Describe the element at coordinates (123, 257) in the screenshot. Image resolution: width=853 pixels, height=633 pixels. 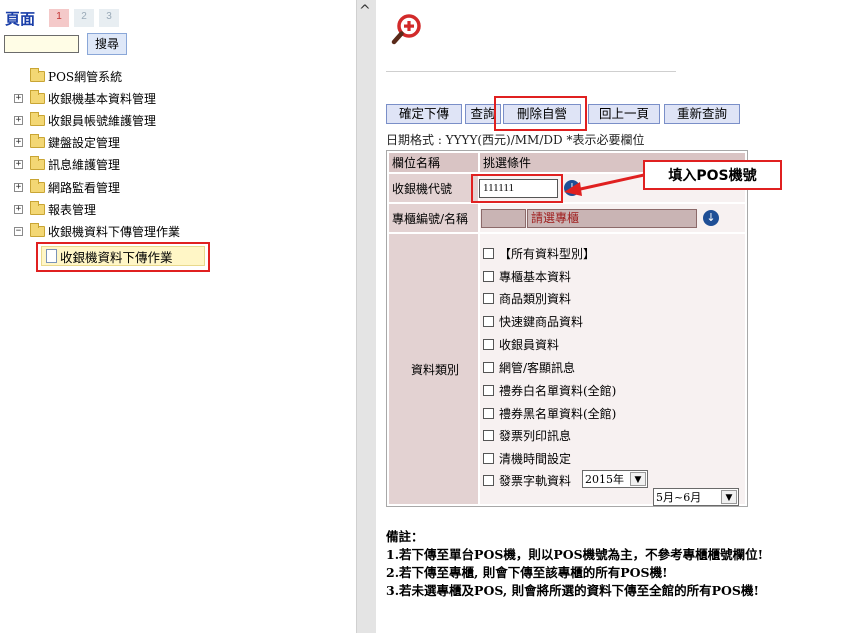
I see `highlight-box-leaf` at that location.